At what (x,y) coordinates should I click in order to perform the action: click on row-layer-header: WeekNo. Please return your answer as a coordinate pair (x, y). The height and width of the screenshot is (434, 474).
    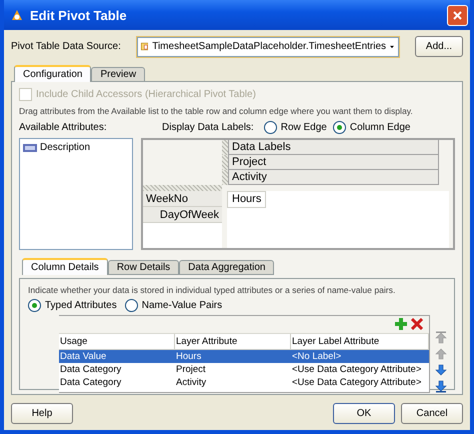
    Looking at the image, I should click on (182, 199).